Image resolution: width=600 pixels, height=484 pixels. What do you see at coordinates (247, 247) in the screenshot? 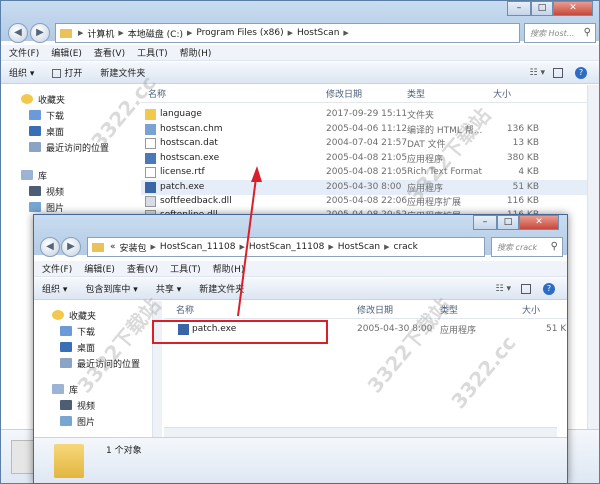
I see `arrow-line` at bounding box center [247, 247].